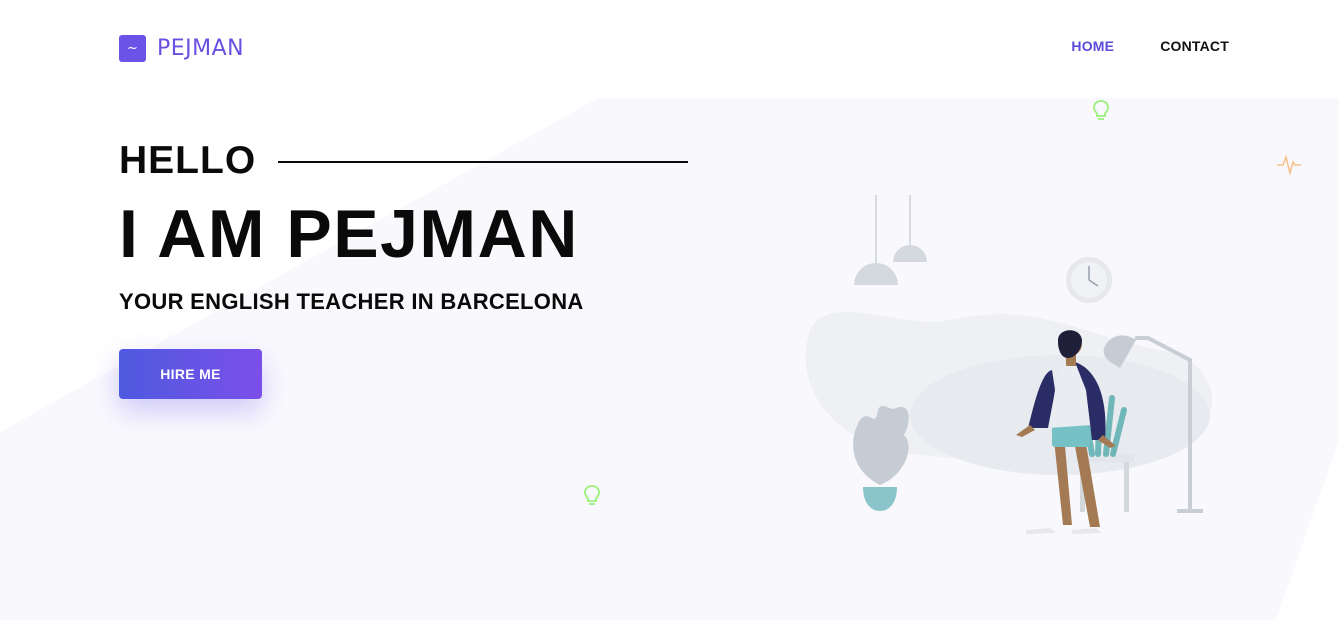  What do you see at coordinates (881, 458) in the screenshot?
I see `potted-plant` at bounding box center [881, 458].